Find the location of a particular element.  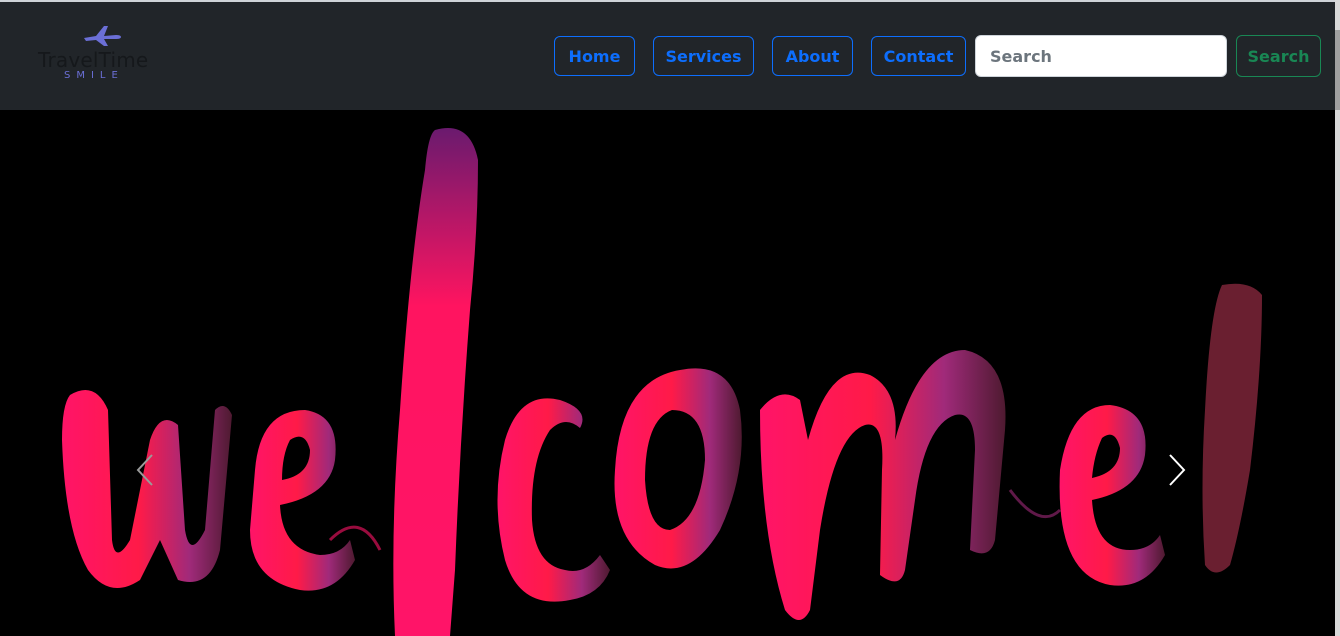

carousel-next-button is located at coordinates (1177, 470).